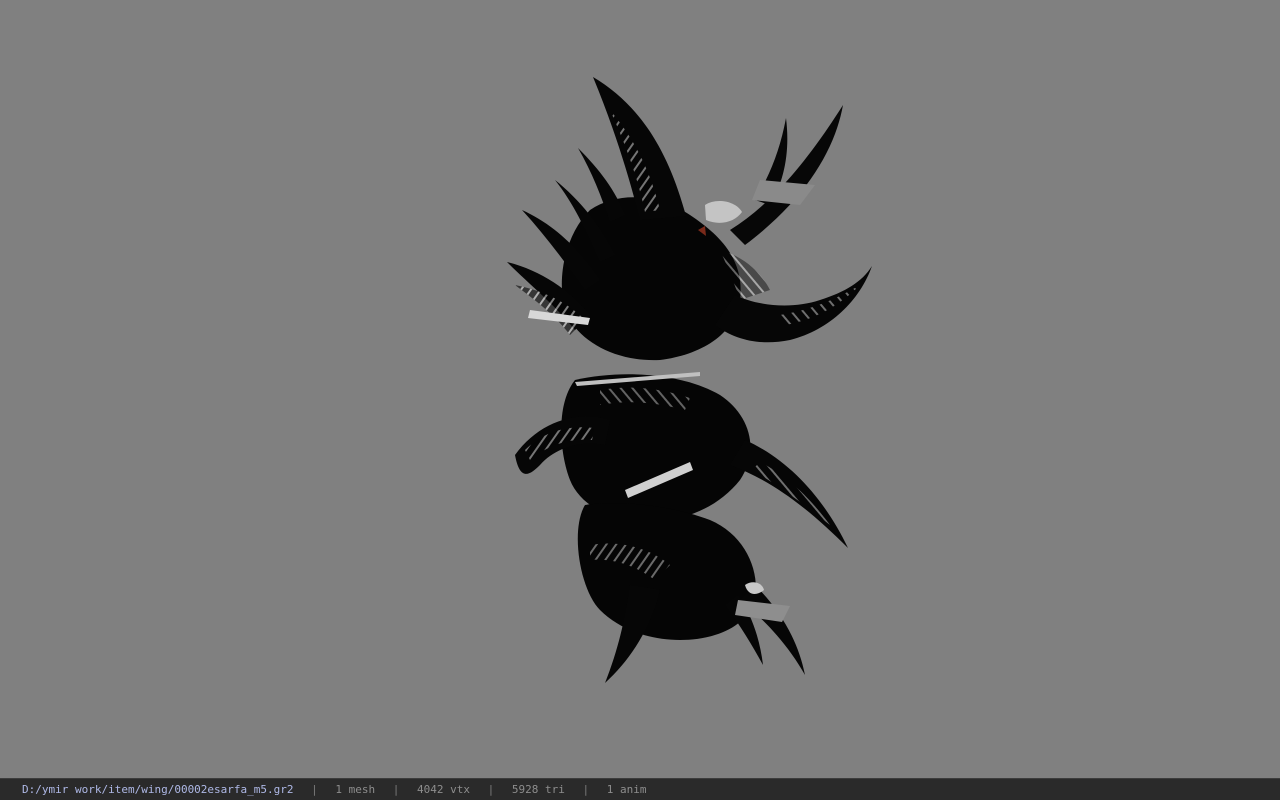  I want to click on triangle-count-label: 5928 tri, so click(538, 789).